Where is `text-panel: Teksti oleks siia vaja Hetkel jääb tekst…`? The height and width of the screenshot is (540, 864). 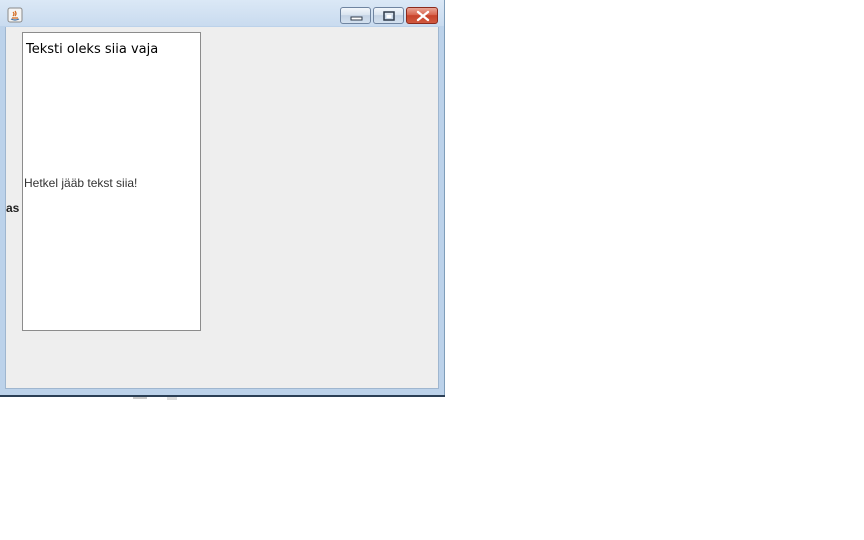
text-panel: Teksti oleks siia vaja Hetkel jääb tekst… is located at coordinates (111, 181).